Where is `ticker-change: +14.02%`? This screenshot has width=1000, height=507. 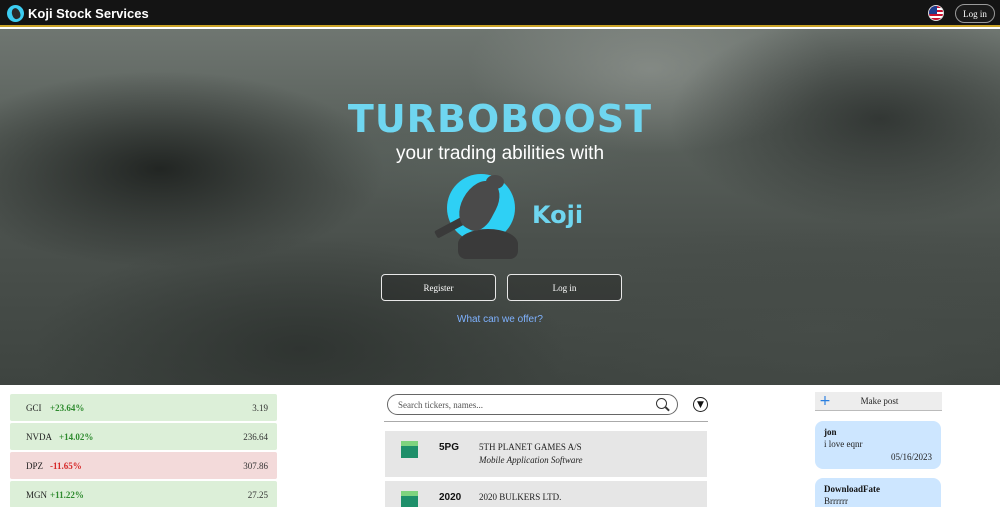 ticker-change: +14.02% is located at coordinates (76, 436).